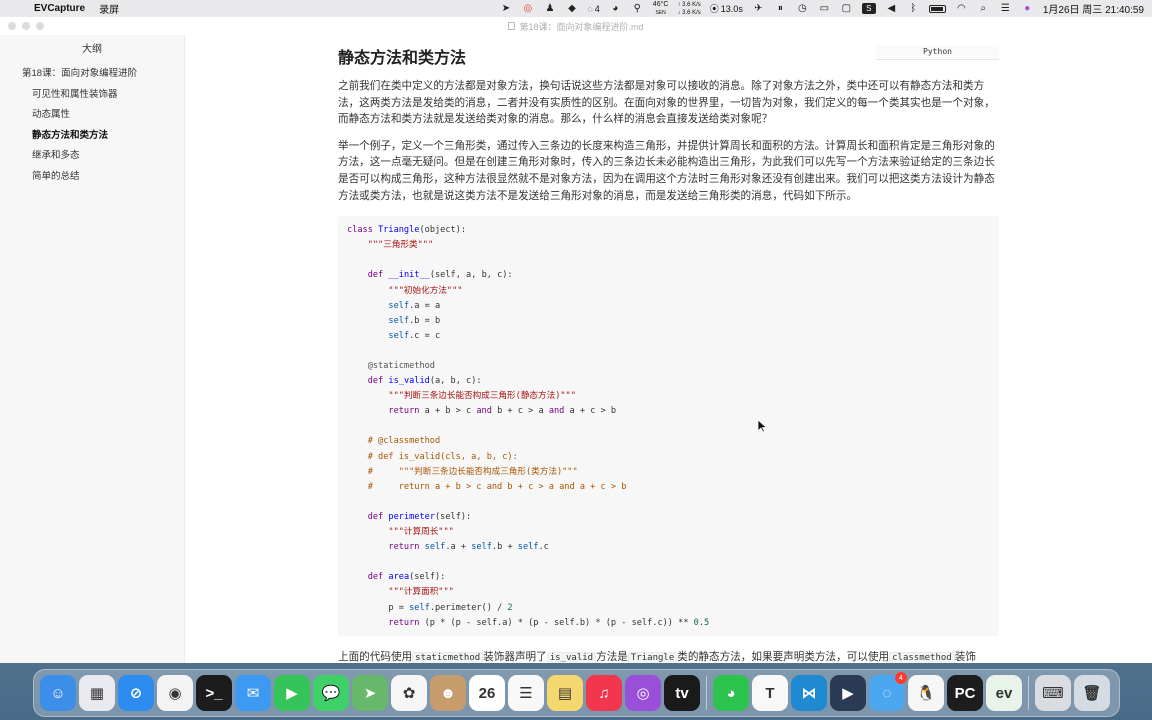 This screenshot has width=1152, height=720. What do you see at coordinates (92, 159) in the screenshot?
I see `outline-item: 继承和多态` at bounding box center [92, 159].